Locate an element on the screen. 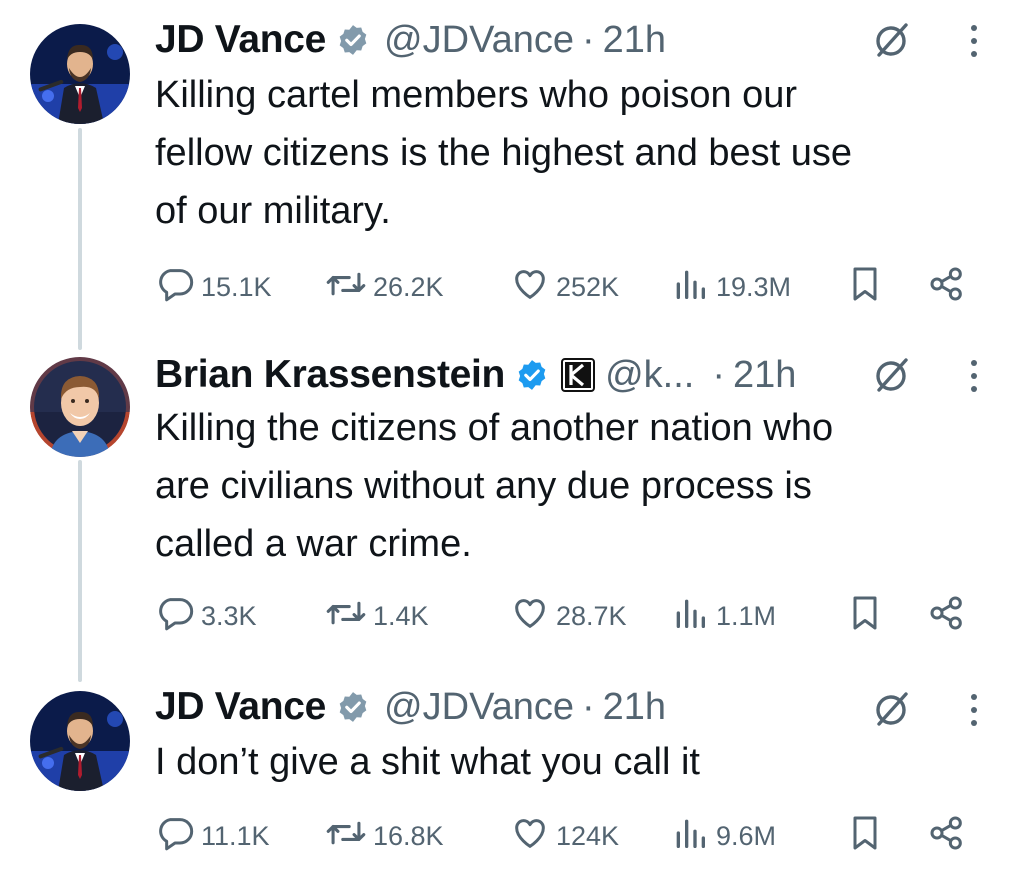 The image size is (1024, 880). like-count: 124K is located at coordinates (588, 836).